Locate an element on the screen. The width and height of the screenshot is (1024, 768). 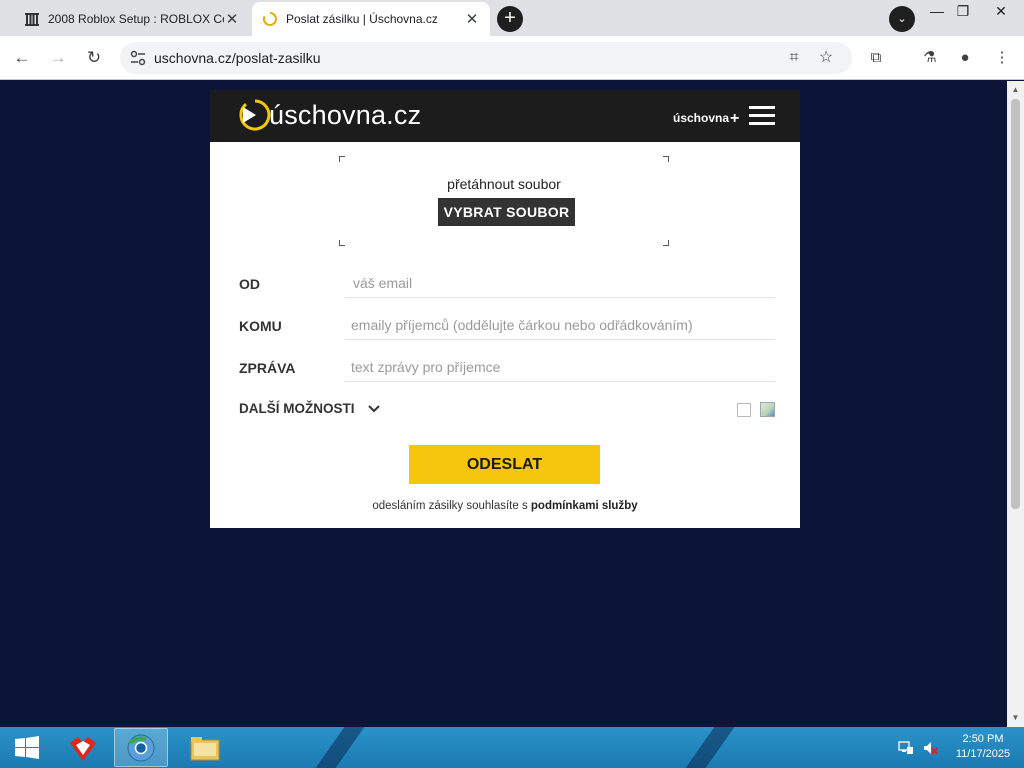
reload-icon: ↻ is located at coordinates (94, 58).